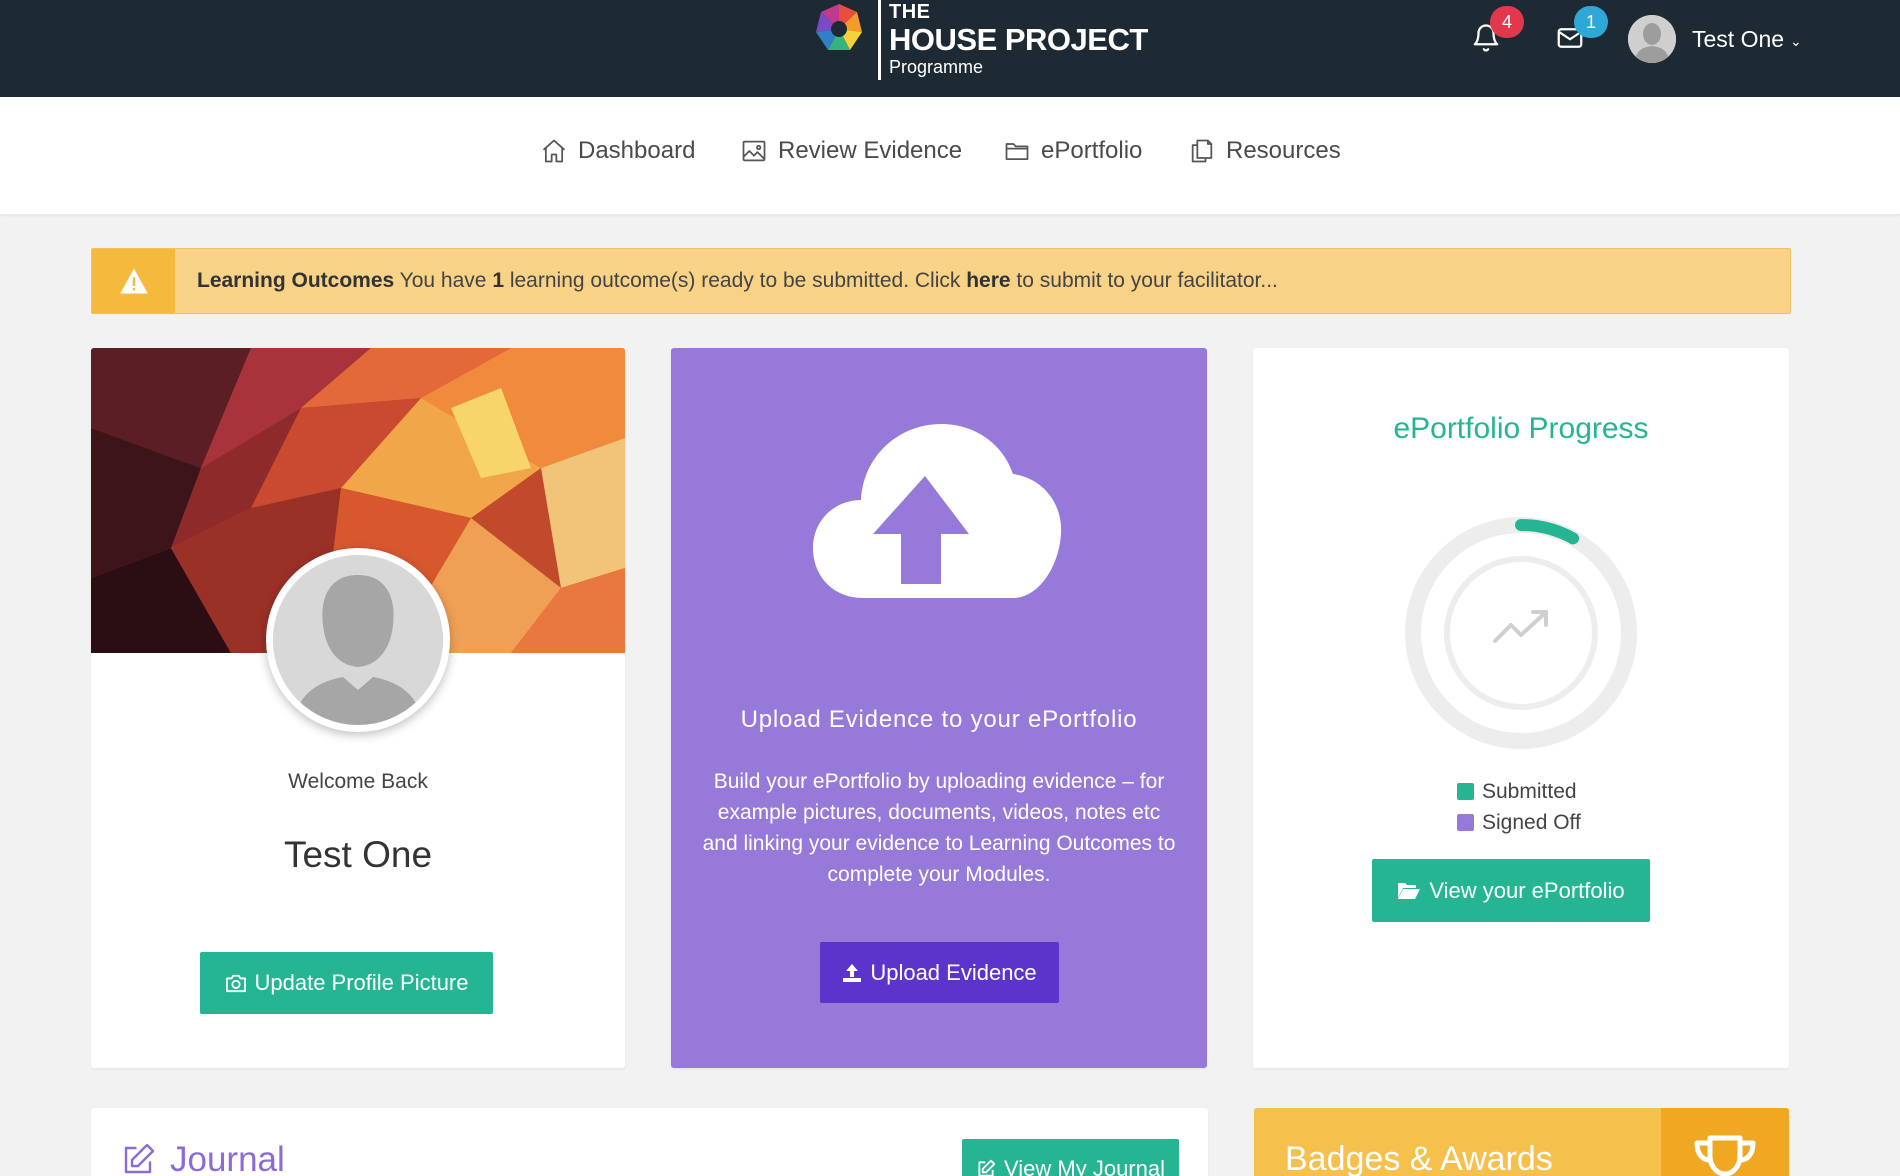 This screenshot has width=1900, height=1176. I want to click on folder-open-icon, so click(1409, 890).